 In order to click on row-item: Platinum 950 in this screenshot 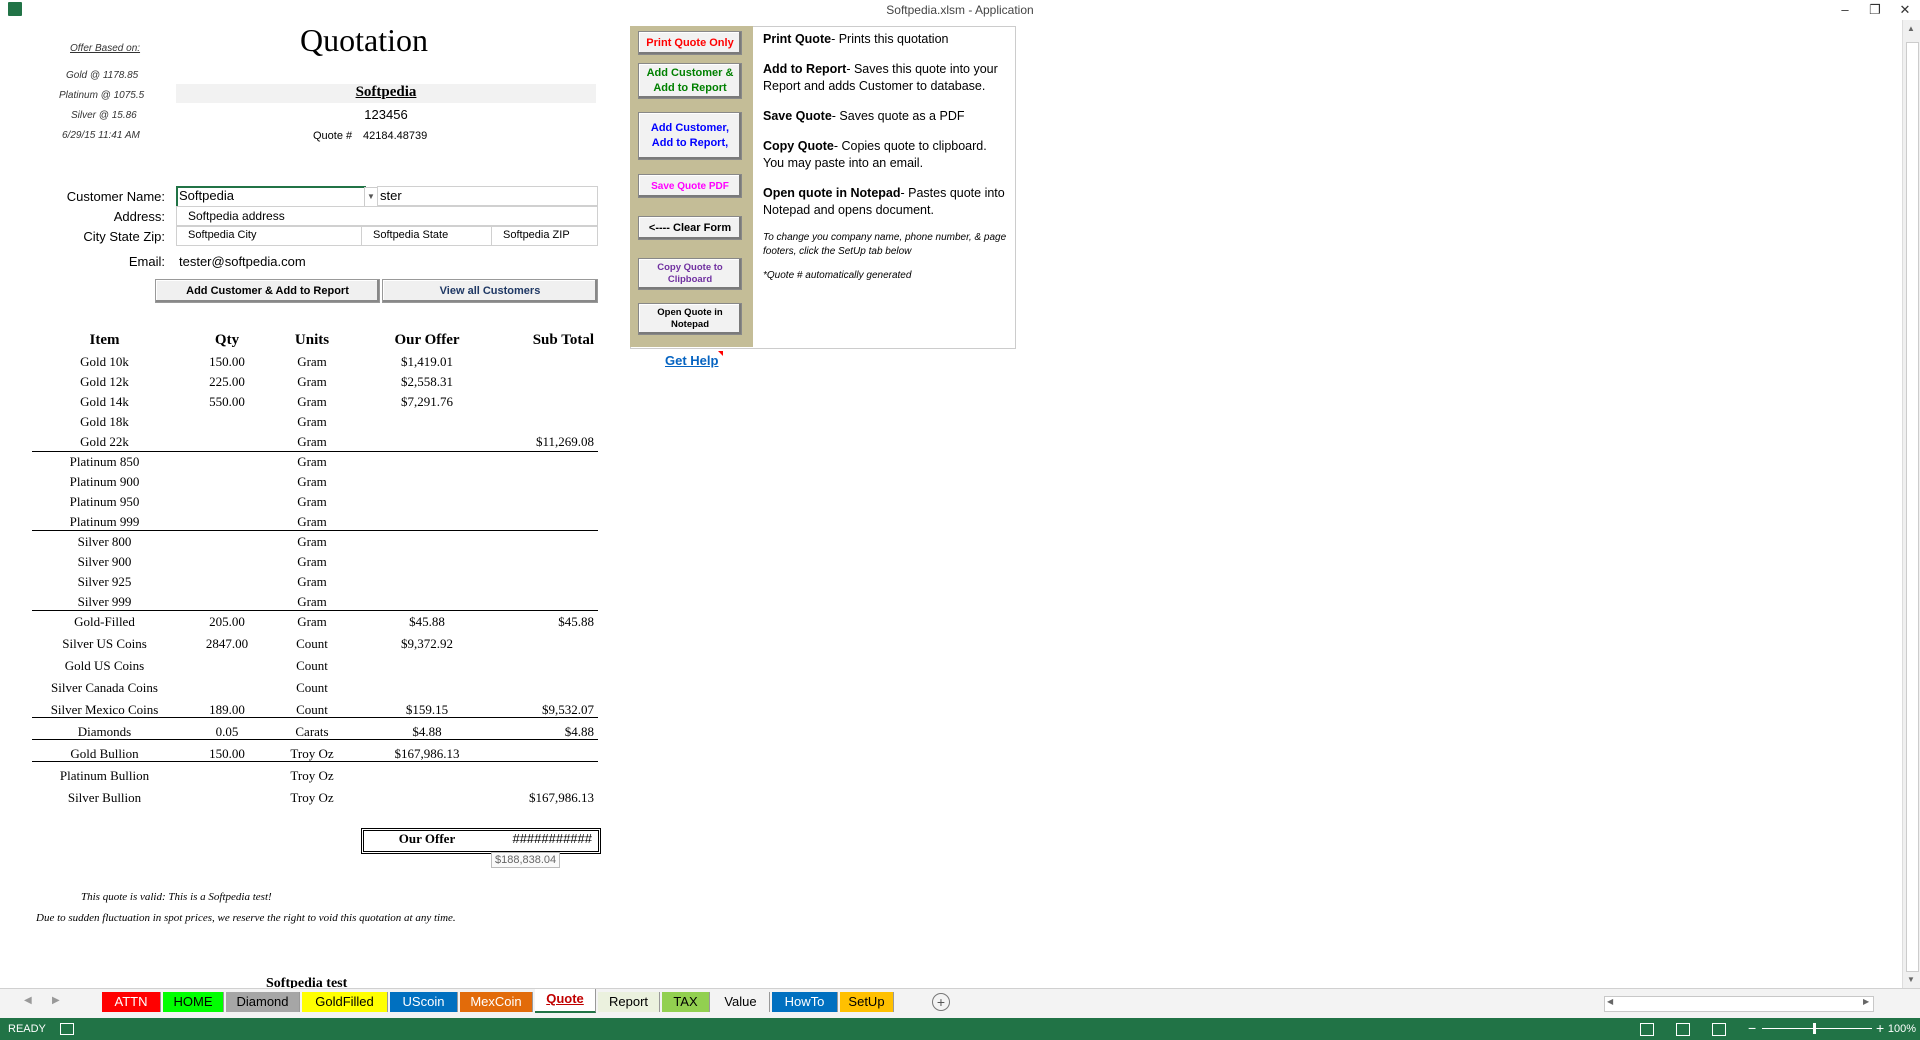, I will do `click(104, 501)`.